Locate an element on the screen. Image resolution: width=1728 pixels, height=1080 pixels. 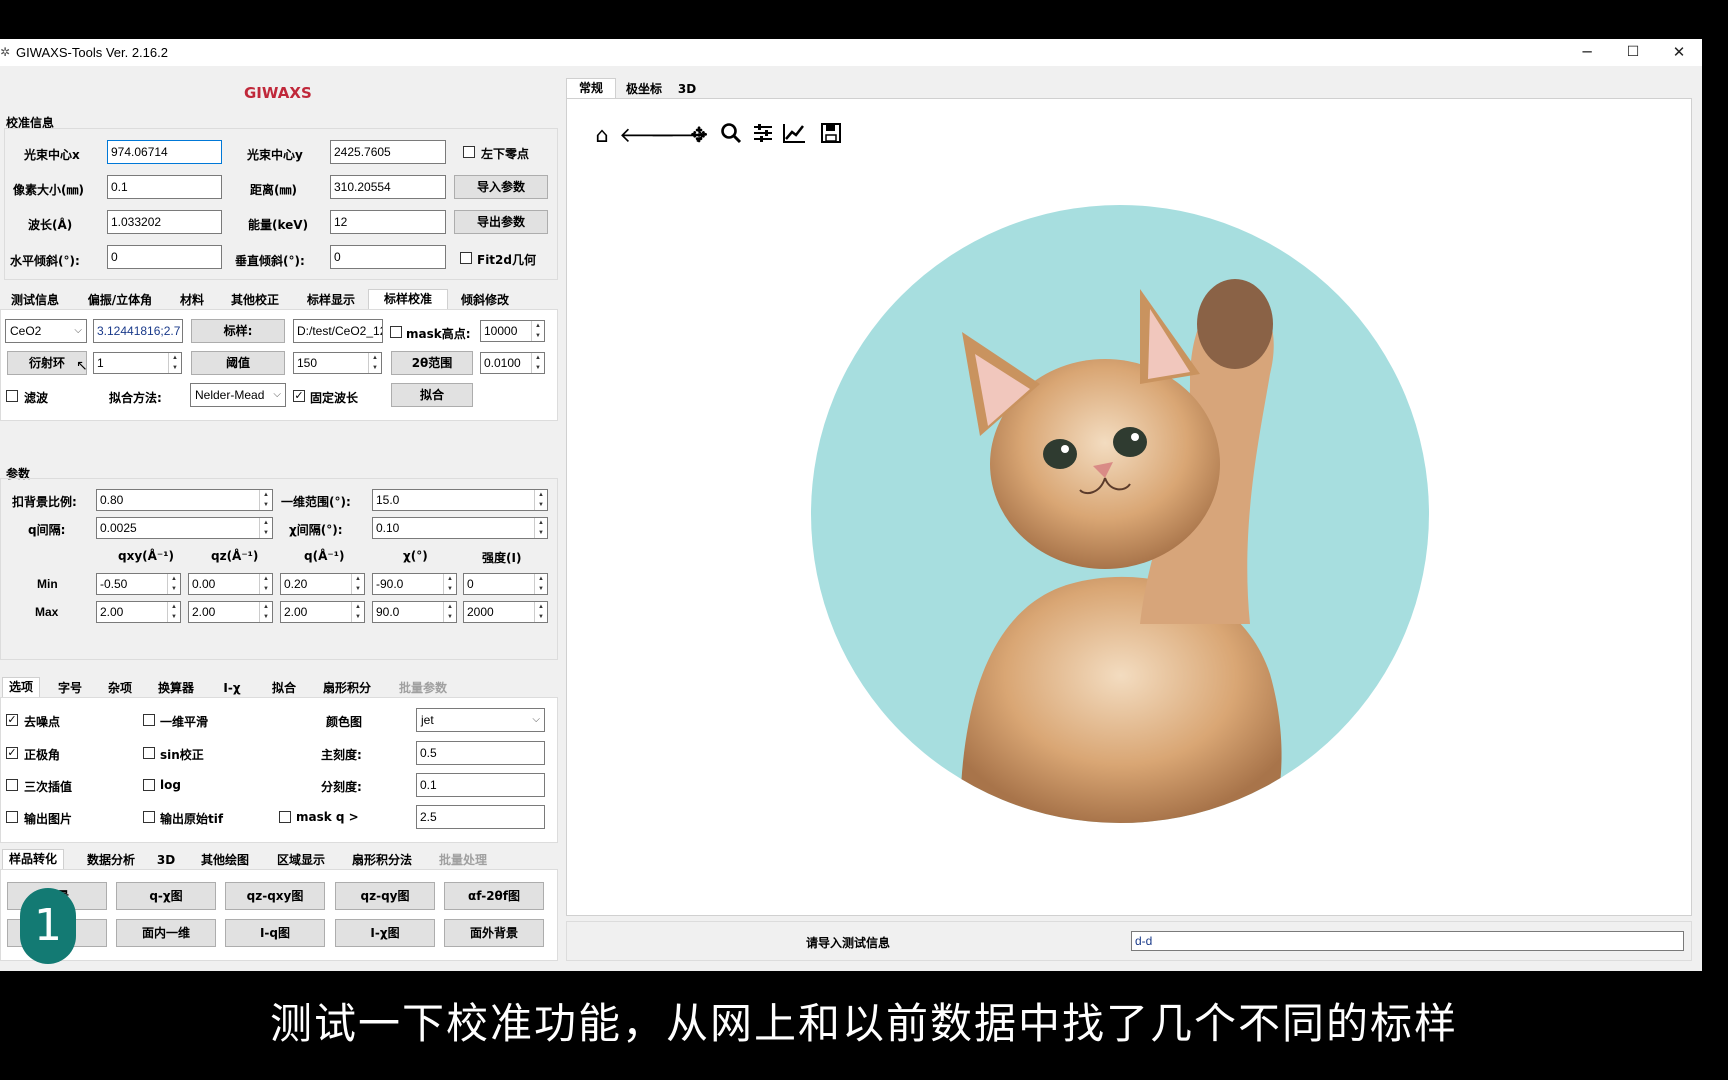
threshold-spinbox: 150 ▲ ▼ is located at coordinates (337, 363).